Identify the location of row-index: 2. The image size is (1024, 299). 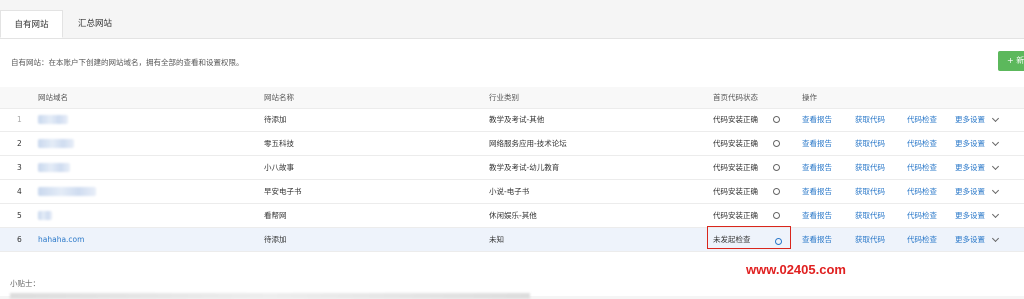
(19, 143).